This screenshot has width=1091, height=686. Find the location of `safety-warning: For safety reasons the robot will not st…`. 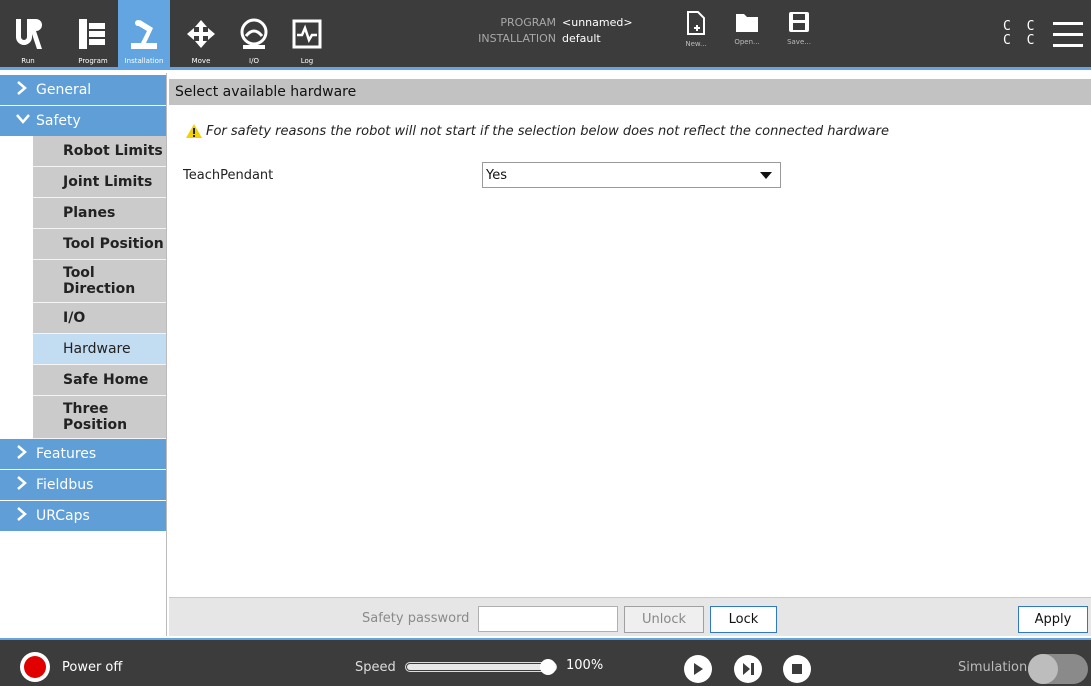

safety-warning: For safety reasons the robot will not st… is located at coordinates (537, 131).